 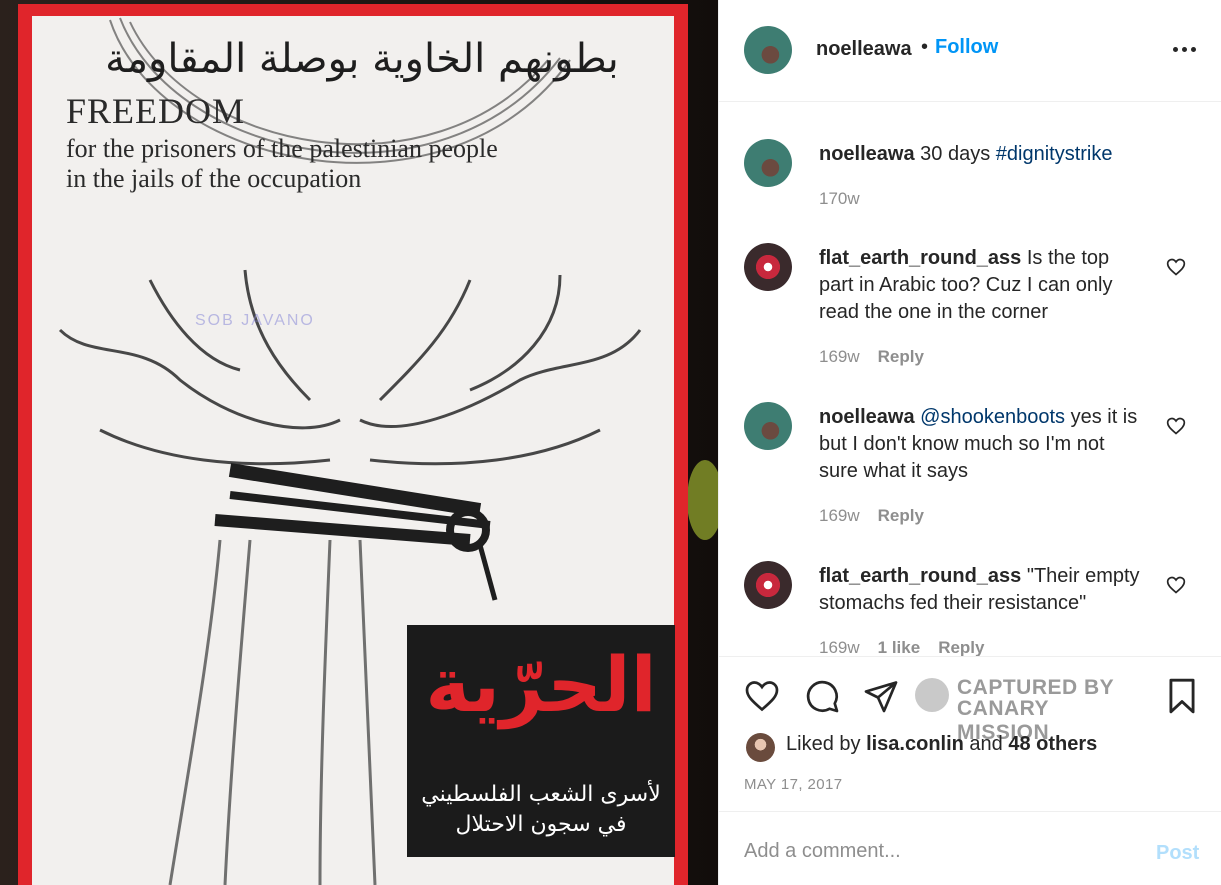 I want to click on likes-count: 48 others, so click(x=1052, y=744).